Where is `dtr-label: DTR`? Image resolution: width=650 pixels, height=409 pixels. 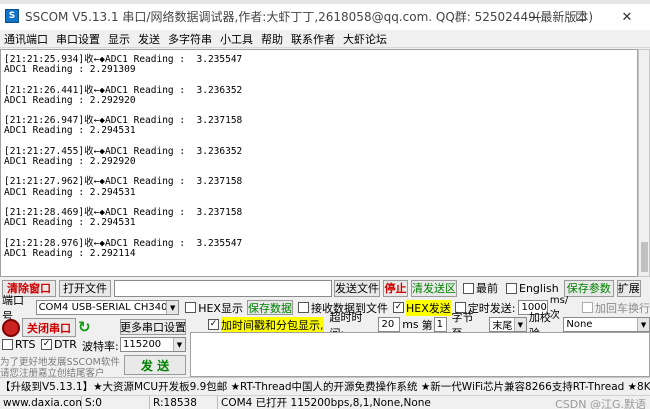
dtr-label: DTR is located at coordinates (65, 344).